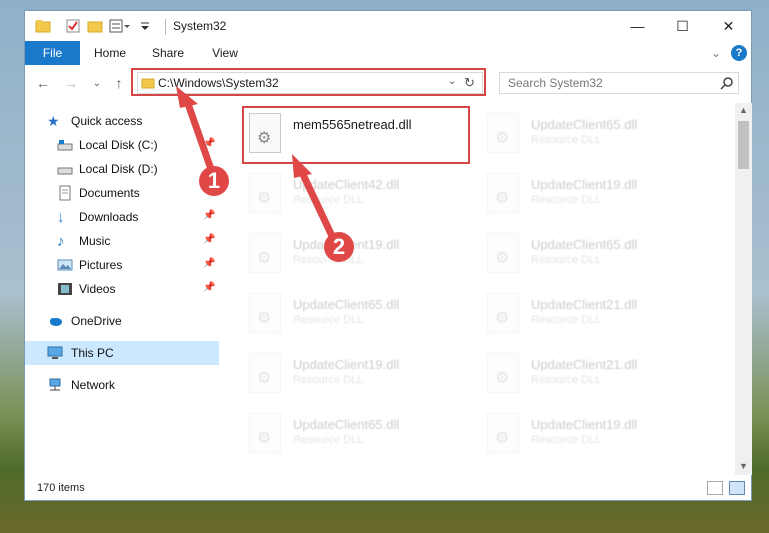 The height and width of the screenshot is (533, 769). What do you see at coordinates (339, 247) in the screenshot?
I see `step-badge-2: 2` at bounding box center [339, 247].